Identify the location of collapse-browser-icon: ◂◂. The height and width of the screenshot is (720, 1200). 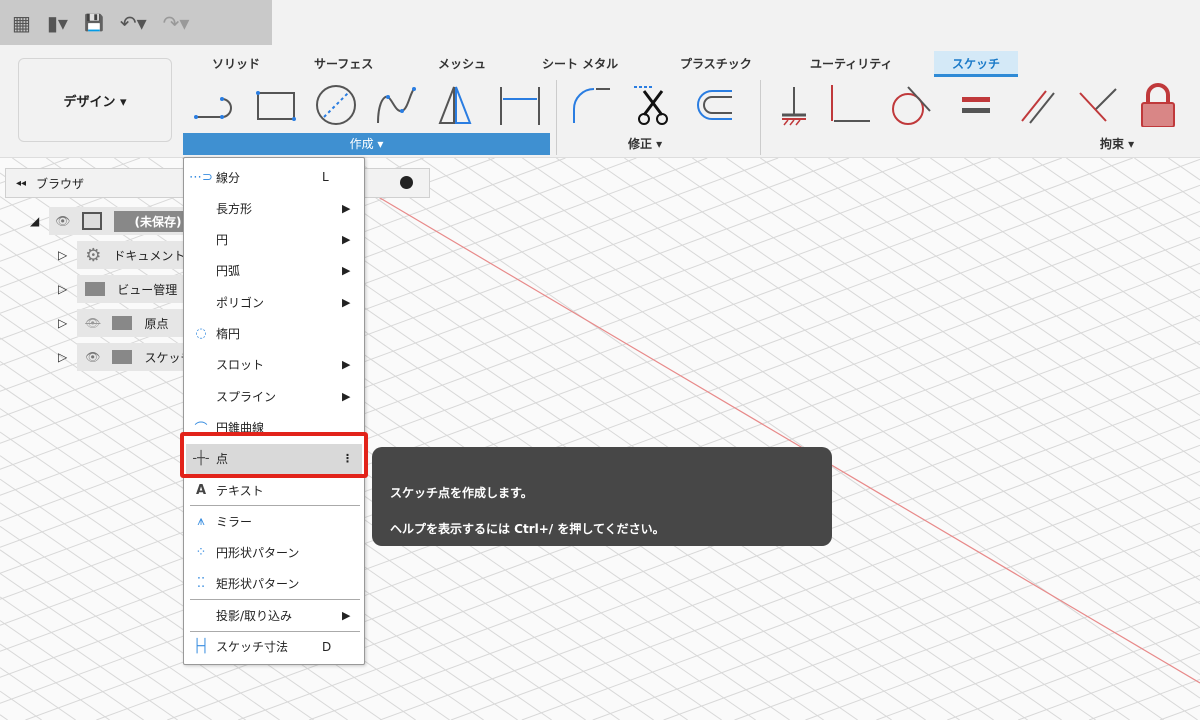
(21, 183).